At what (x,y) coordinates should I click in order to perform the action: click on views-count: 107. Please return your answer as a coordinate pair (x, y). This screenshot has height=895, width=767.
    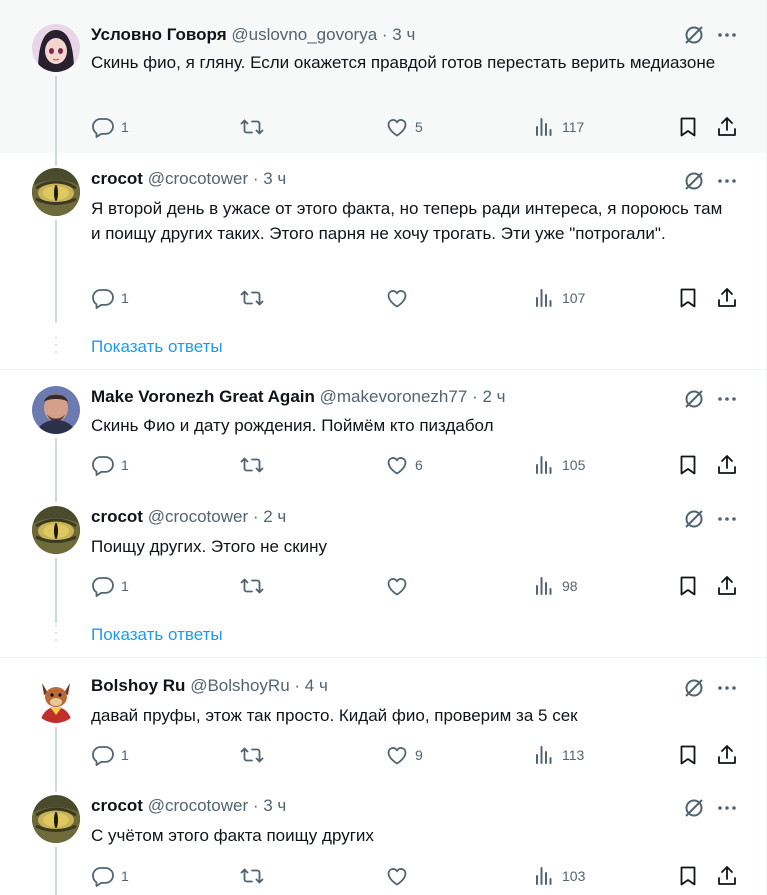
    Looking at the image, I should click on (574, 298).